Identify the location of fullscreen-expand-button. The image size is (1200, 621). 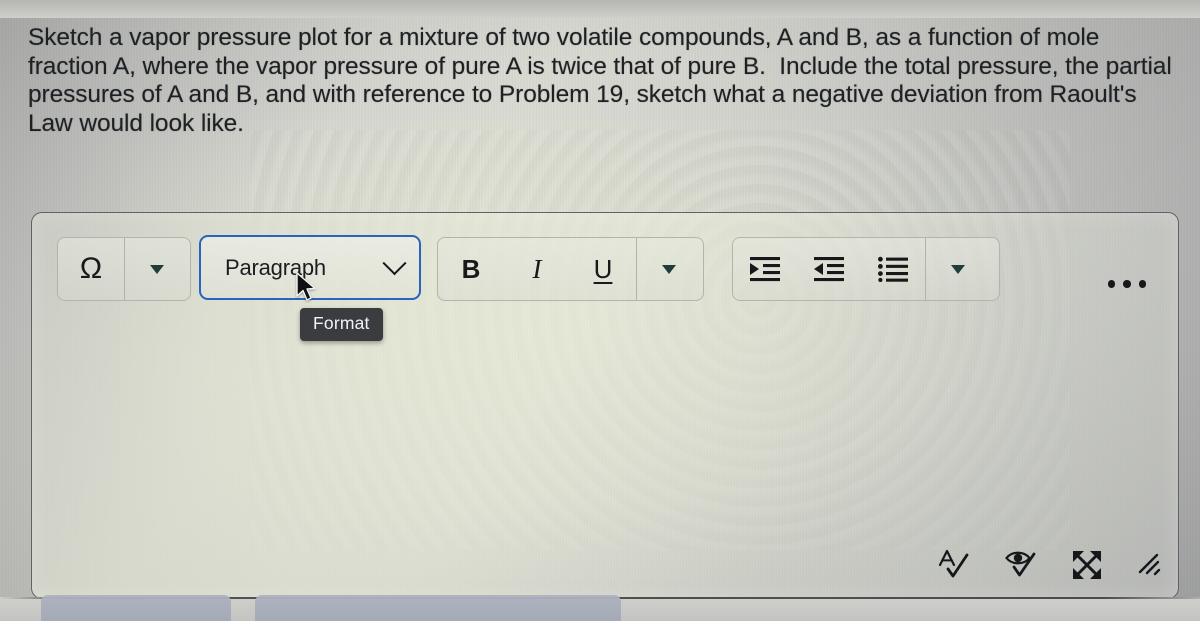
(1087, 565).